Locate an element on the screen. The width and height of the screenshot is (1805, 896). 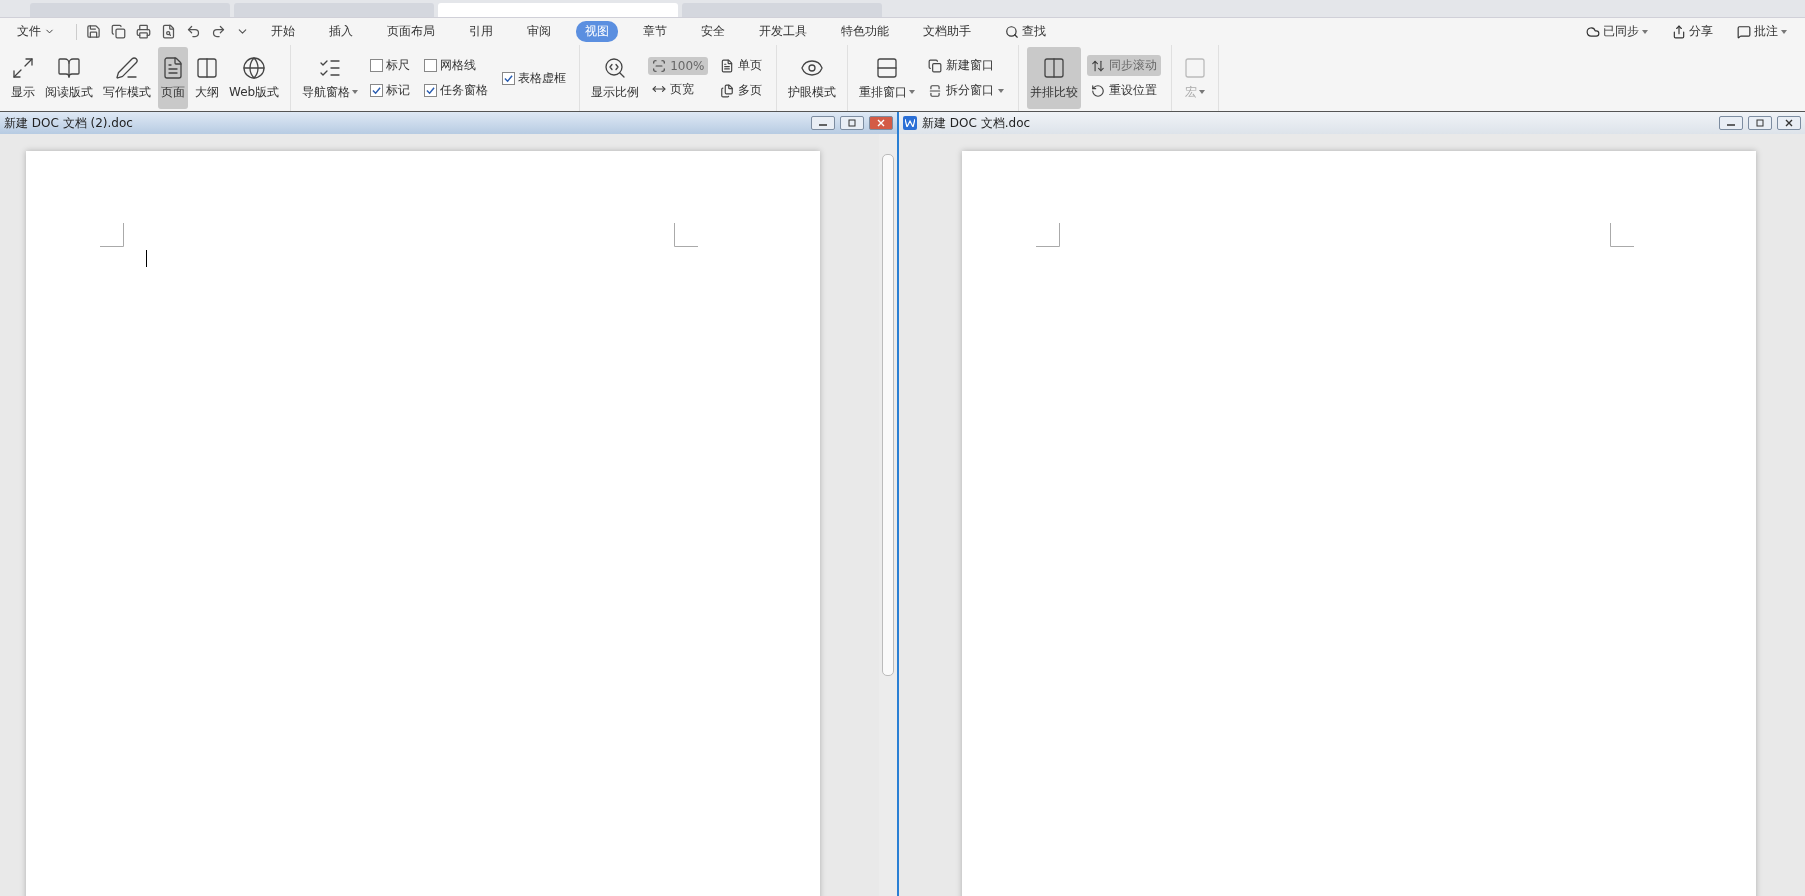
ribbon-button: 重设位置 is located at coordinates (1124, 90).